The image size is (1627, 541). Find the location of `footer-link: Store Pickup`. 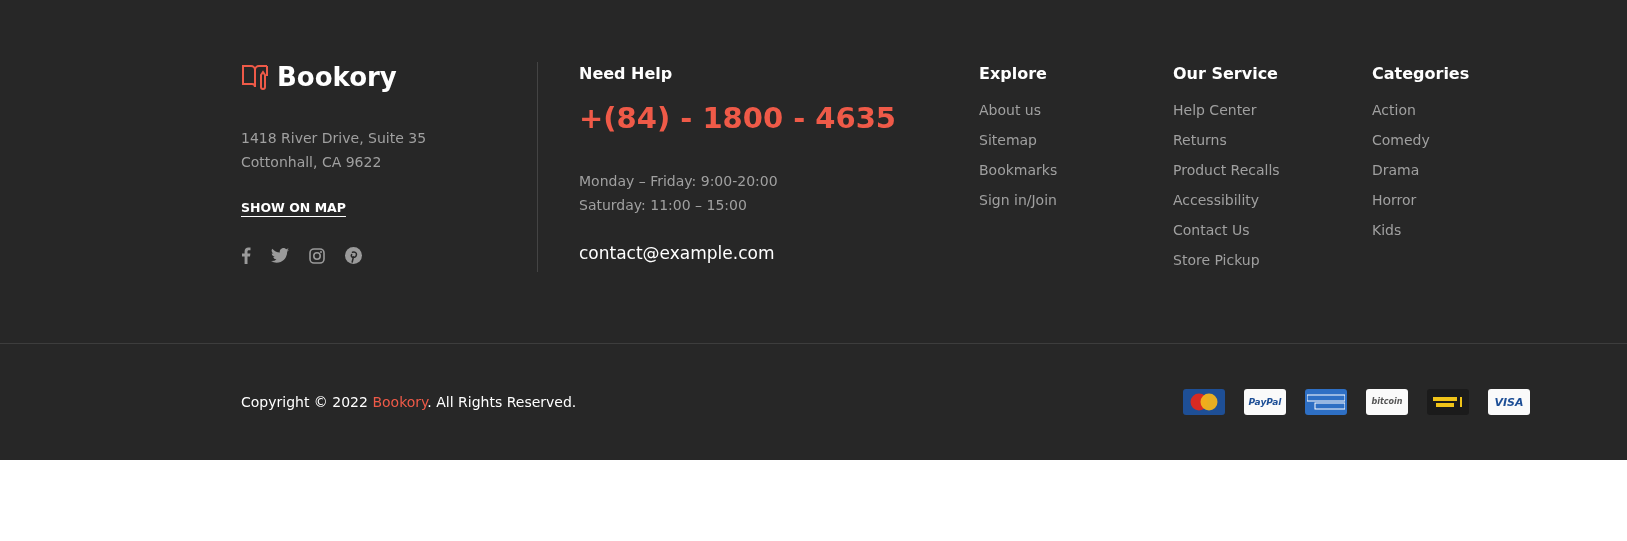

footer-link: Store Pickup is located at coordinates (1272, 260).